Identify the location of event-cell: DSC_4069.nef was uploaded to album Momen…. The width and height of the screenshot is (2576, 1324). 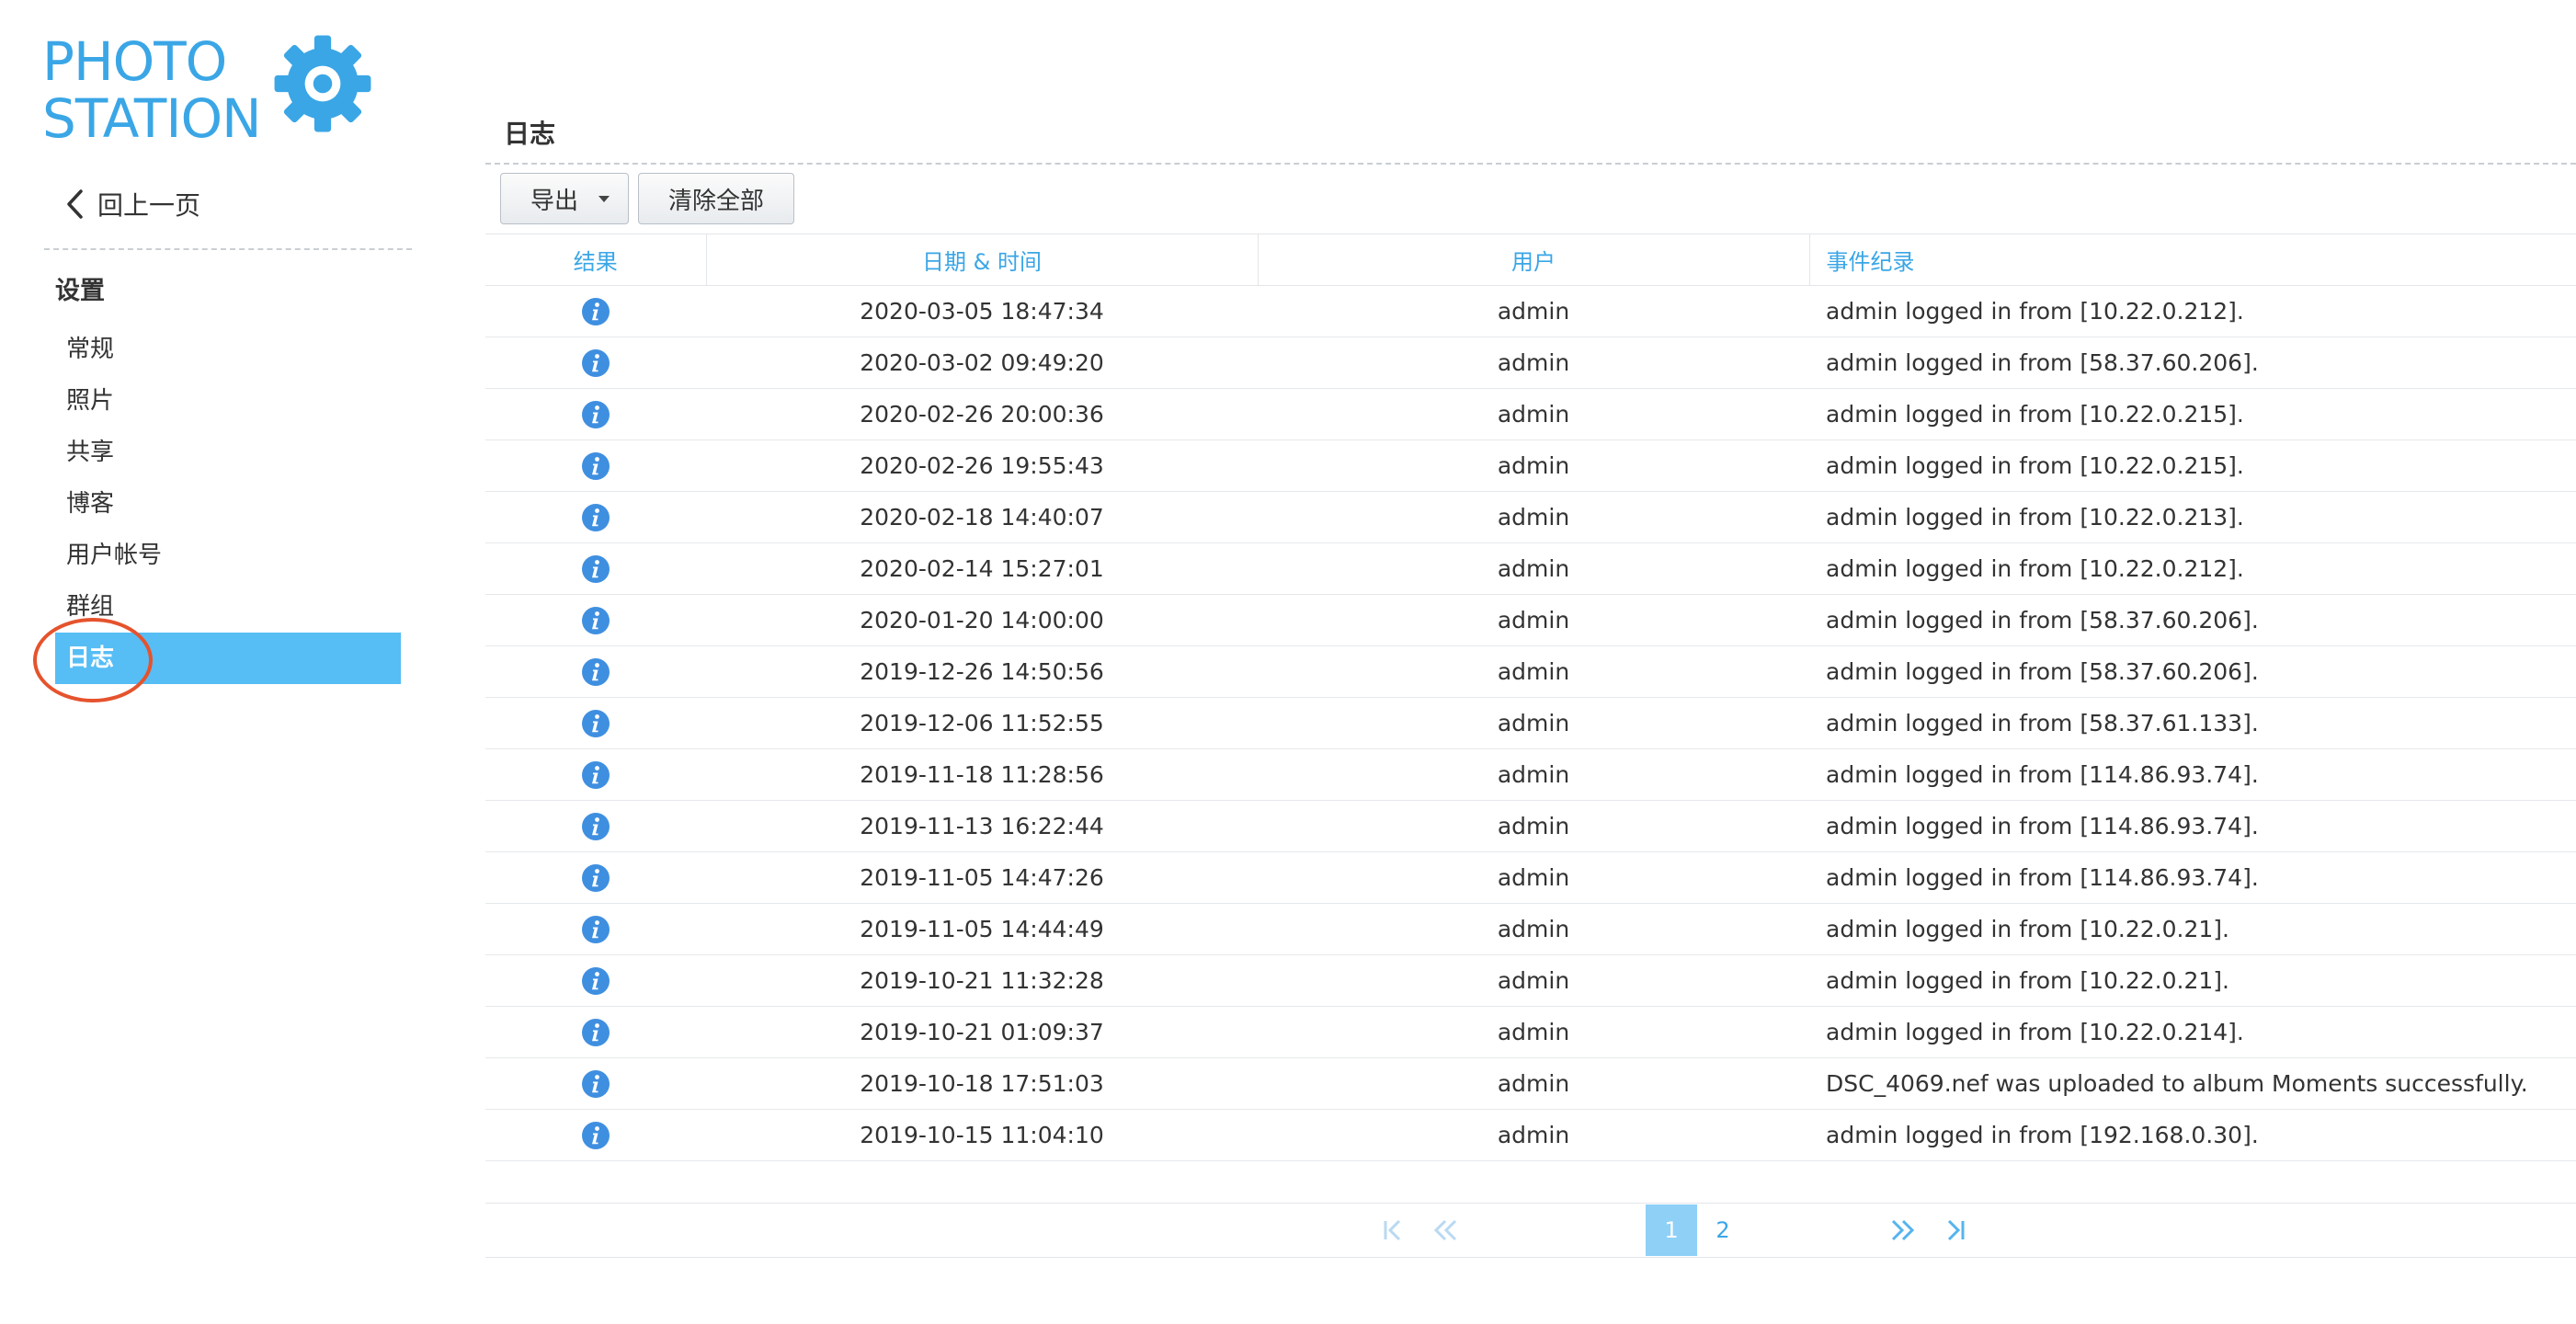
(2192, 1083).